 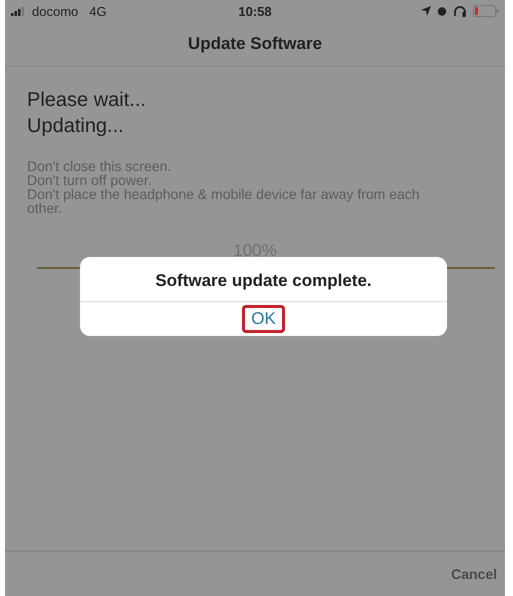 I want to click on alarm-icon, so click(x=442, y=11).